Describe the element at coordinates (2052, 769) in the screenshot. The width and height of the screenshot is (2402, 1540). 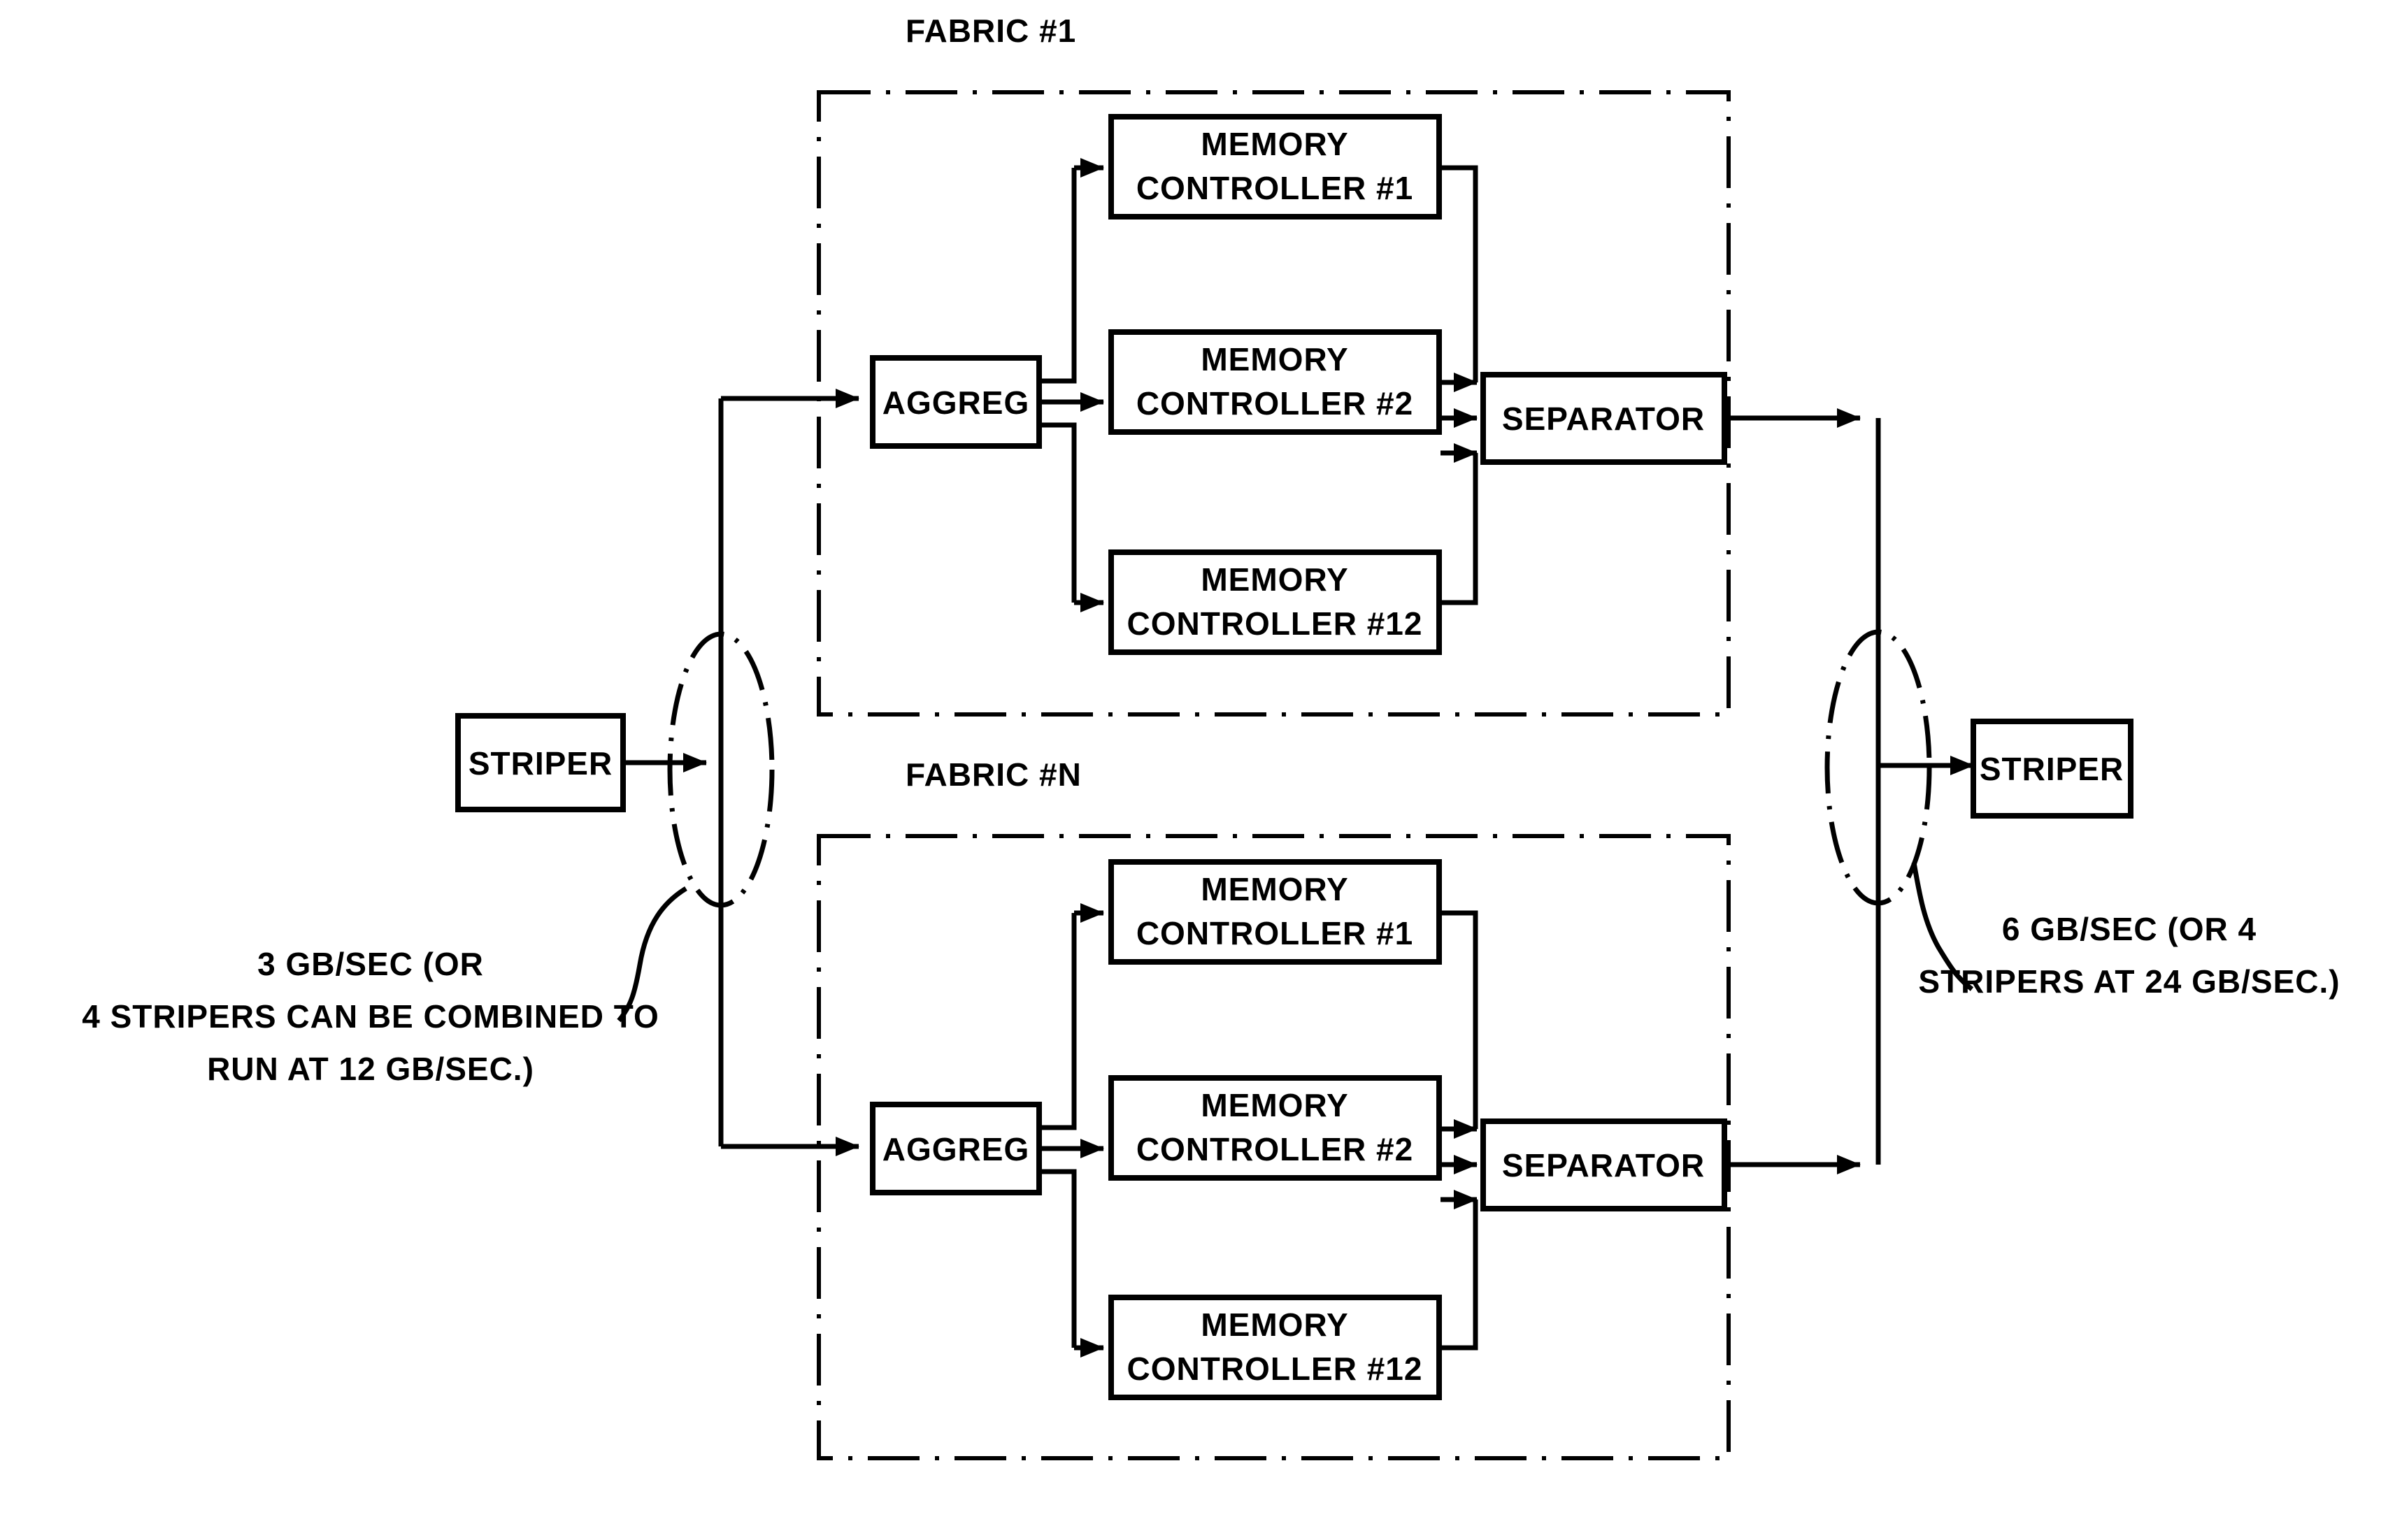
I see `output-striper-label: STRIPER` at that location.